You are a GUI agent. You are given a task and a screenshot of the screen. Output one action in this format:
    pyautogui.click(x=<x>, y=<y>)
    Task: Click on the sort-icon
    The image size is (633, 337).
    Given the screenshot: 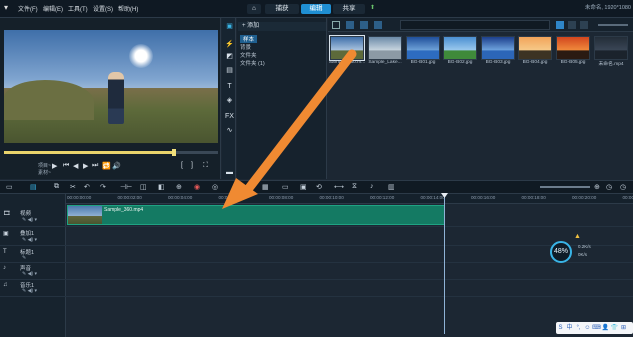 What is the action you would take?
    pyautogui.click(x=584, y=25)
    